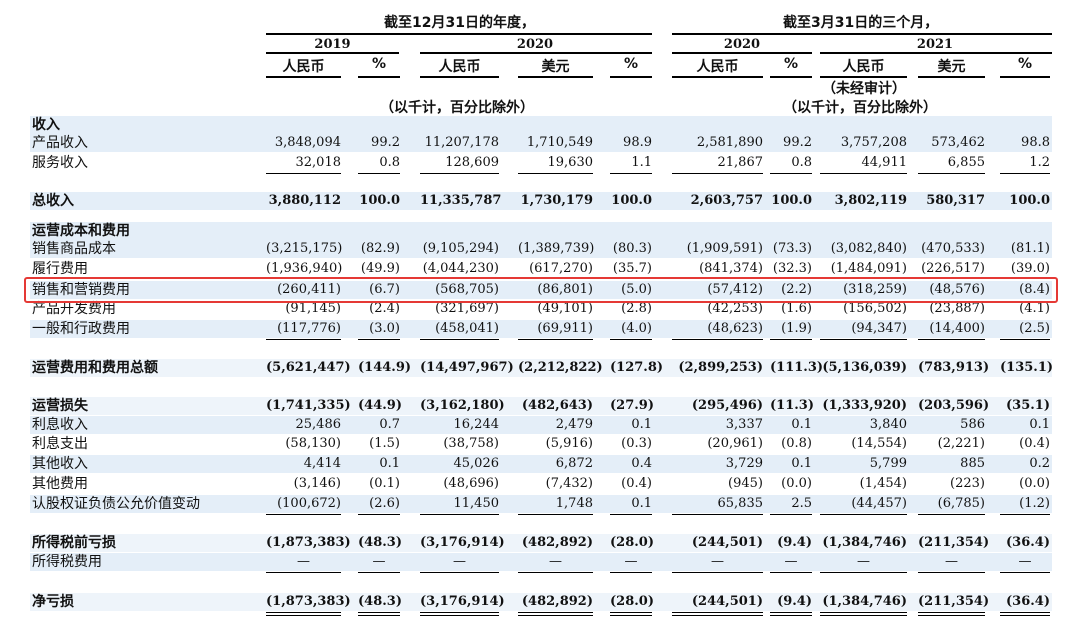 The width and height of the screenshot is (1080, 624). I want to click on table-cell: 580,317, so click(955, 200).